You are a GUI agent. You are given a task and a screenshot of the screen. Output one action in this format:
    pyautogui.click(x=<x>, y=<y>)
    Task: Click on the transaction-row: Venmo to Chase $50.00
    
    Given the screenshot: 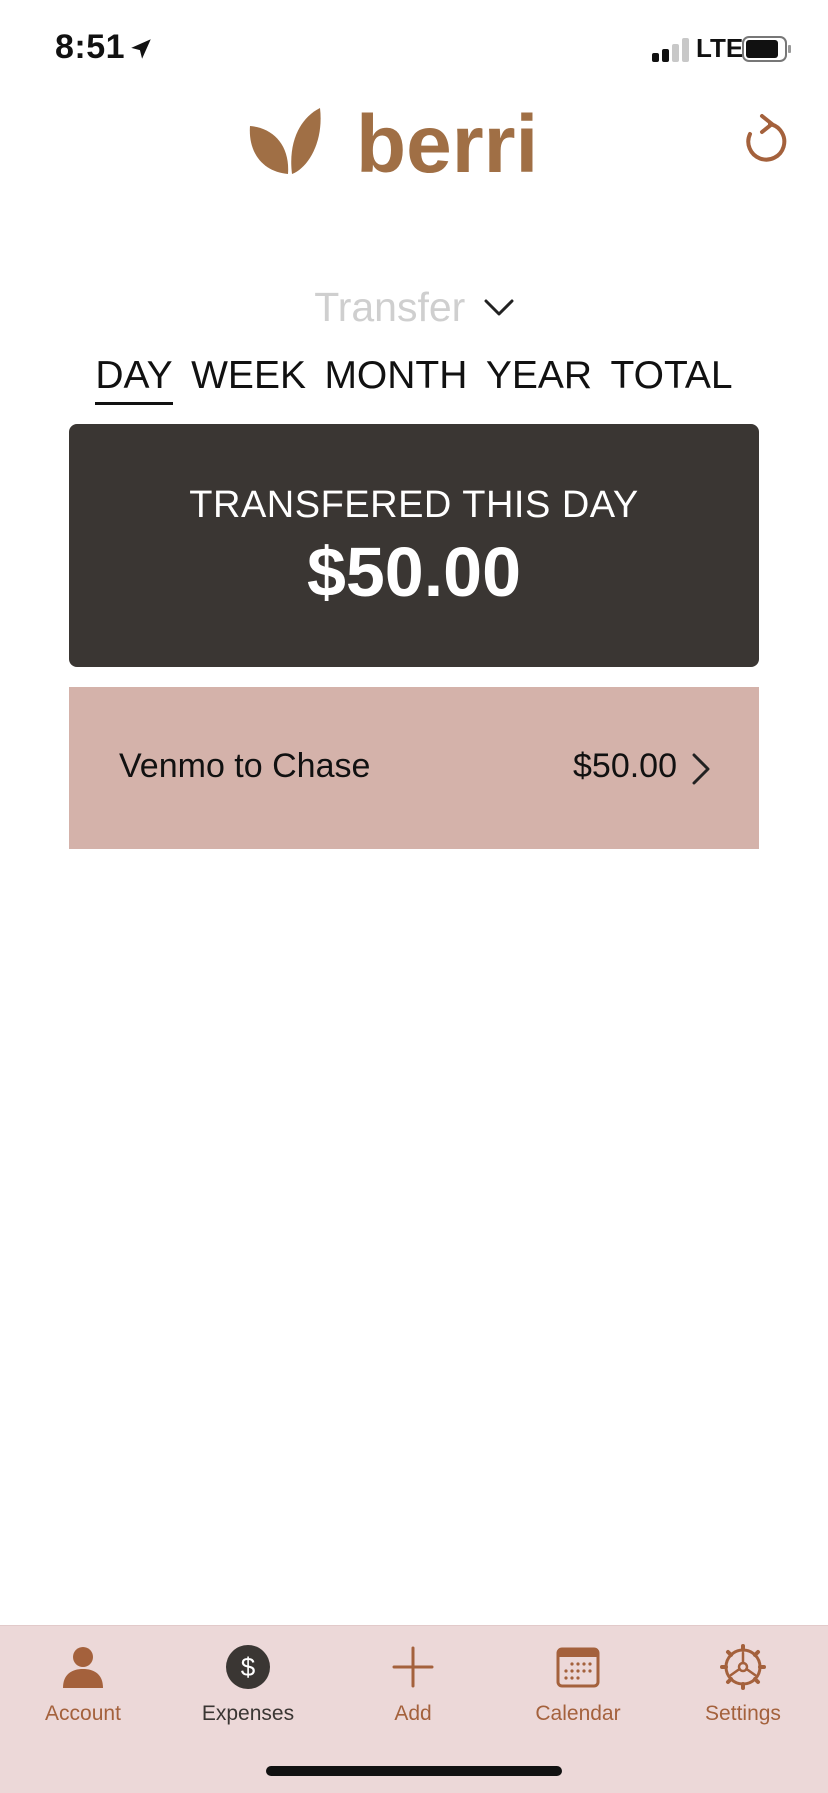 What is the action you would take?
    pyautogui.click(x=414, y=768)
    